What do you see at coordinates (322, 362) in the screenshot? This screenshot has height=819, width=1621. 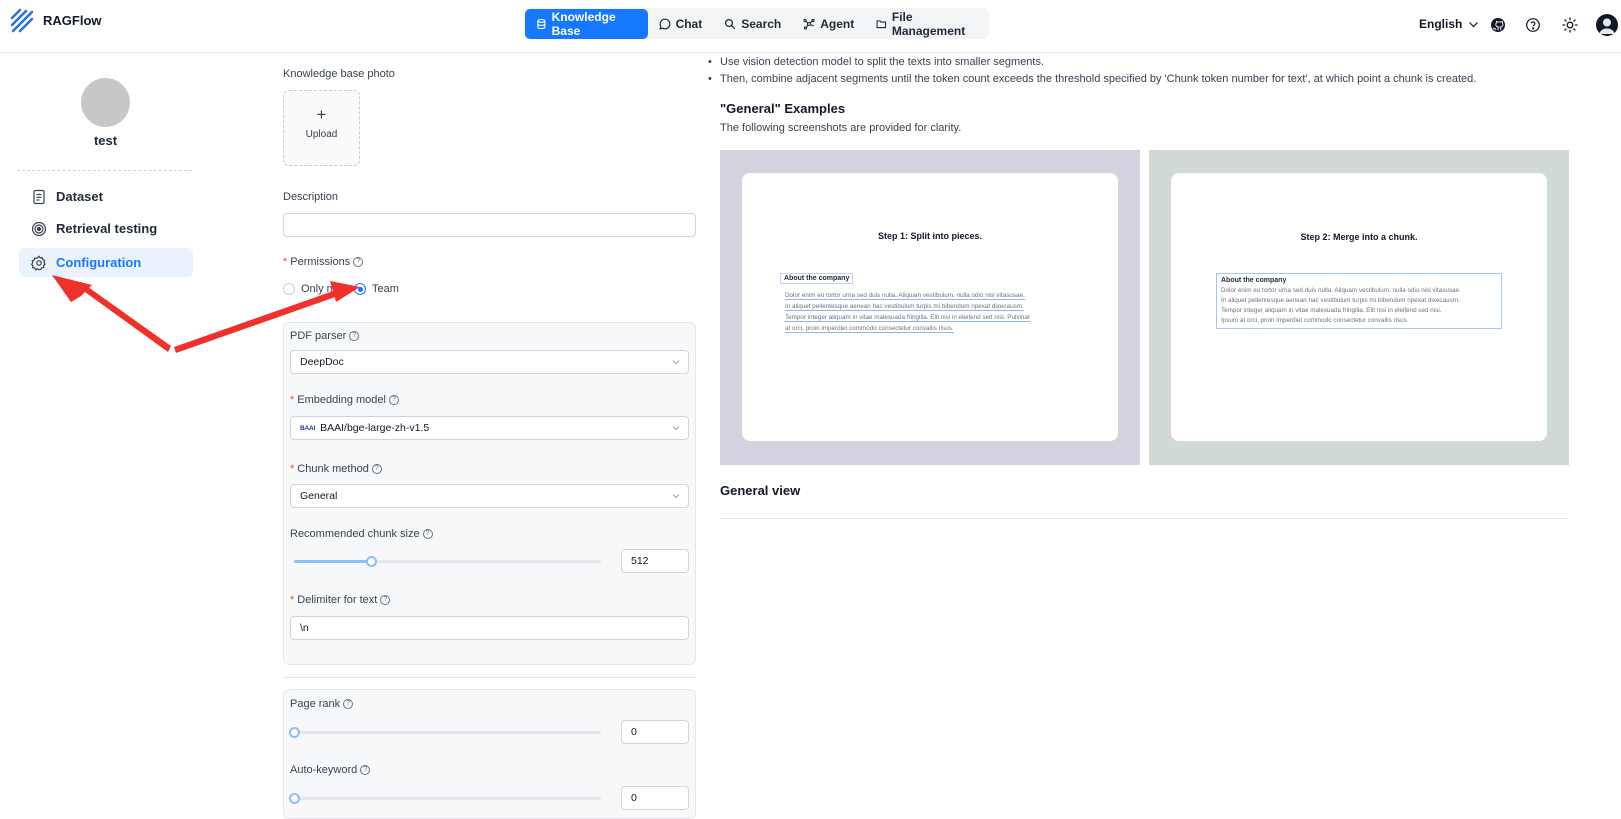 I see `select-value: DeepDoc` at bounding box center [322, 362].